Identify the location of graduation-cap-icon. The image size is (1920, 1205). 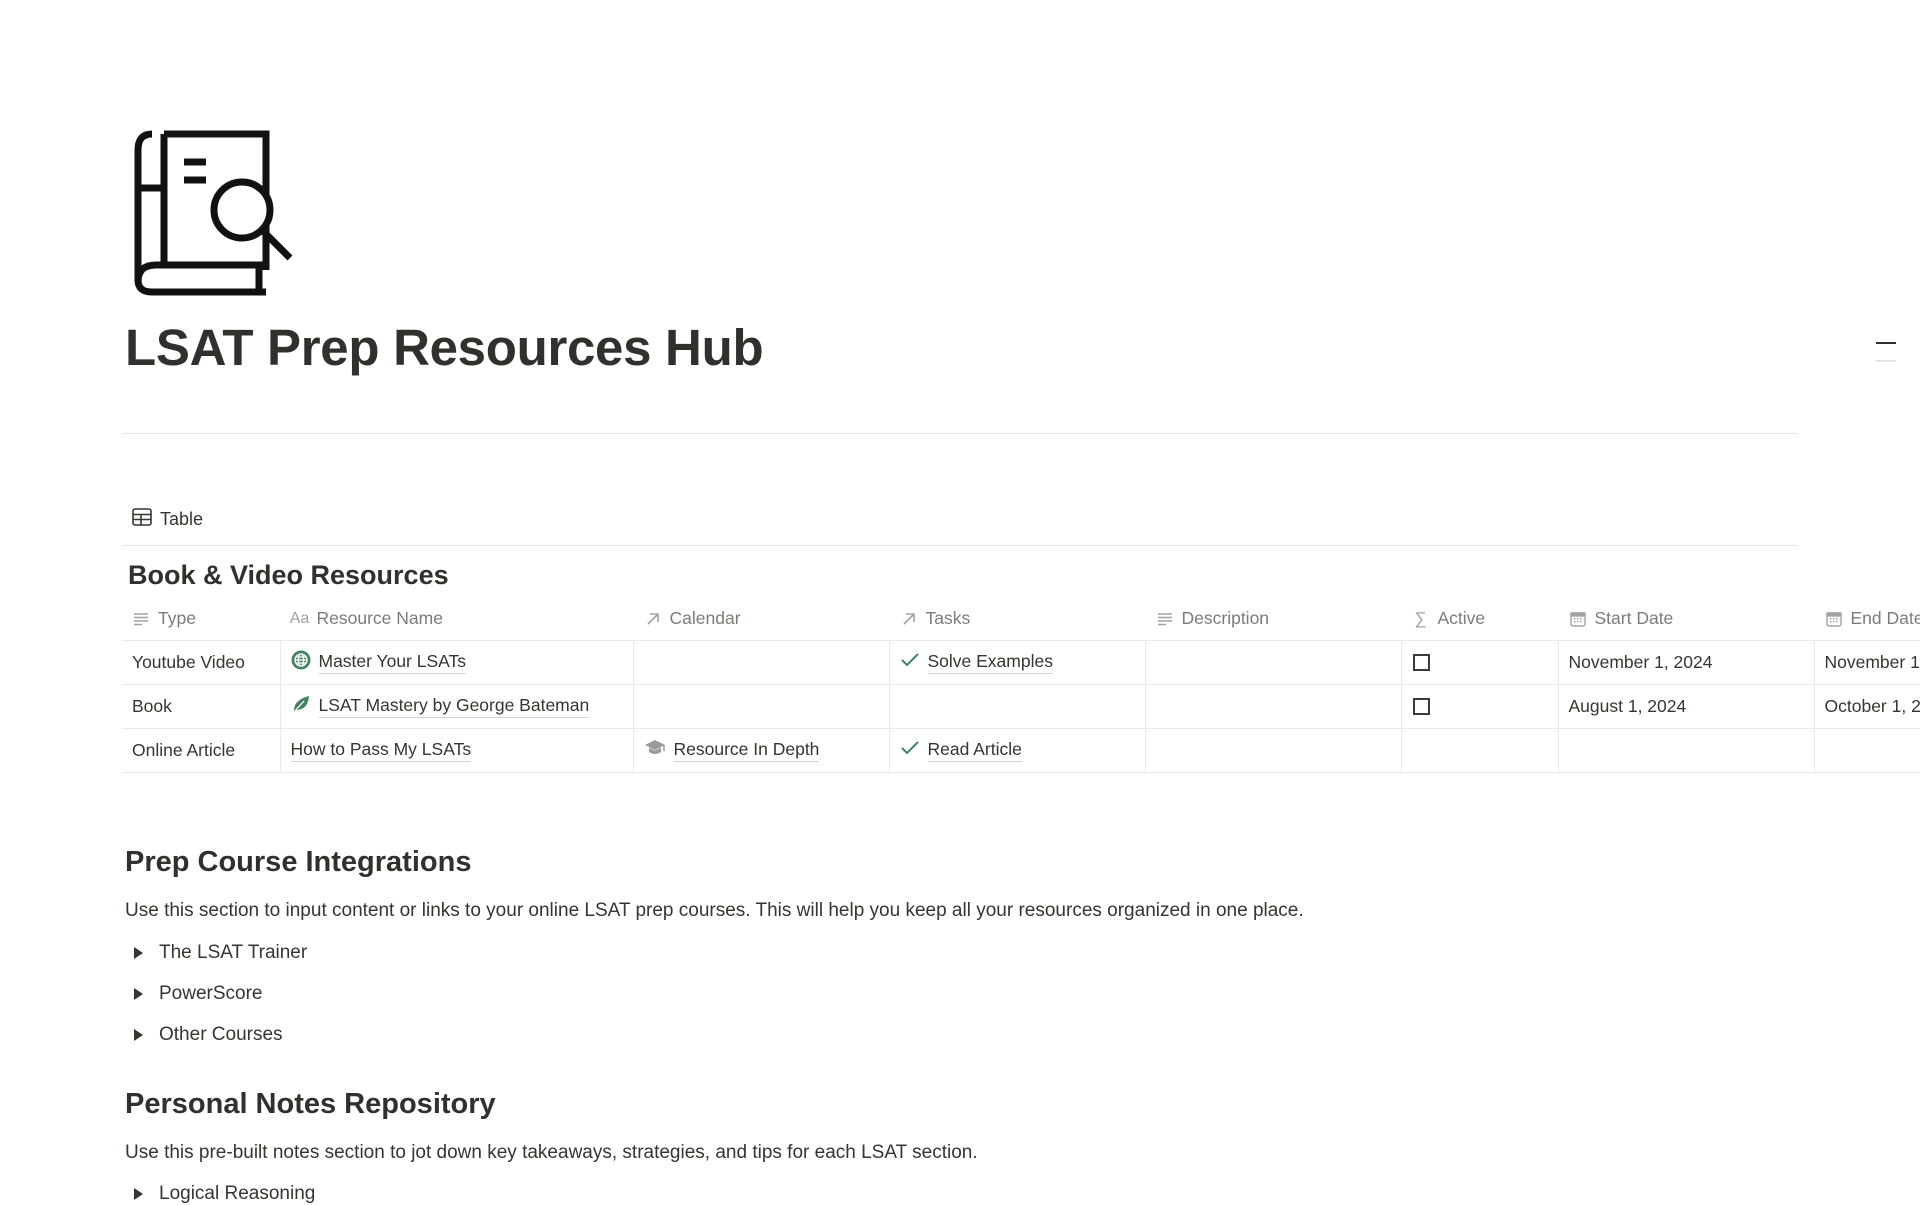
(655, 750).